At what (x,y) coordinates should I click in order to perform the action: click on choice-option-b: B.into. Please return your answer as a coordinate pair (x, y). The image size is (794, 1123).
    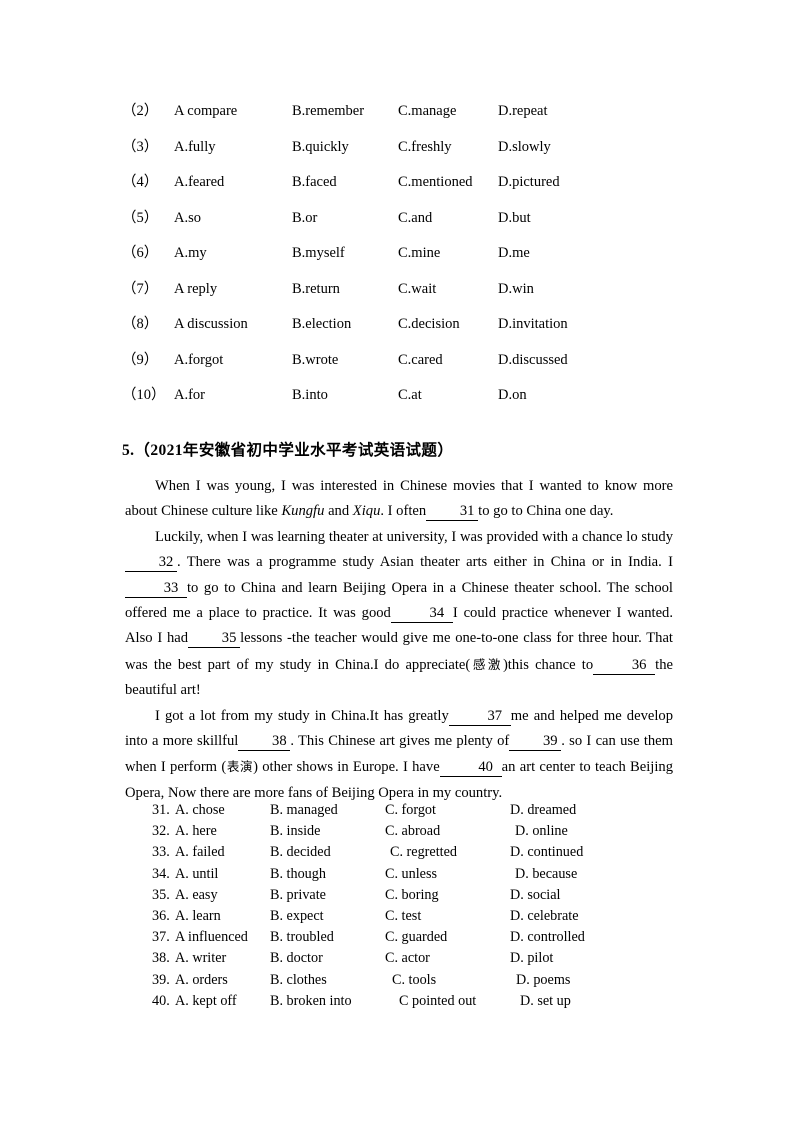
    Looking at the image, I should click on (310, 395).